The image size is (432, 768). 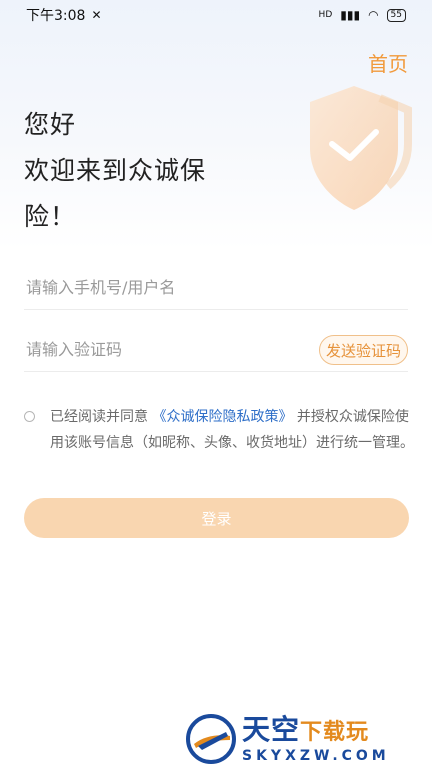 What do you see at coordinates (216, 15) in the screenshot?
I see `status-bar: 下午3:08 ✕ HD ▮▮▮ ◠ 55` at bounding box center [216, 15].